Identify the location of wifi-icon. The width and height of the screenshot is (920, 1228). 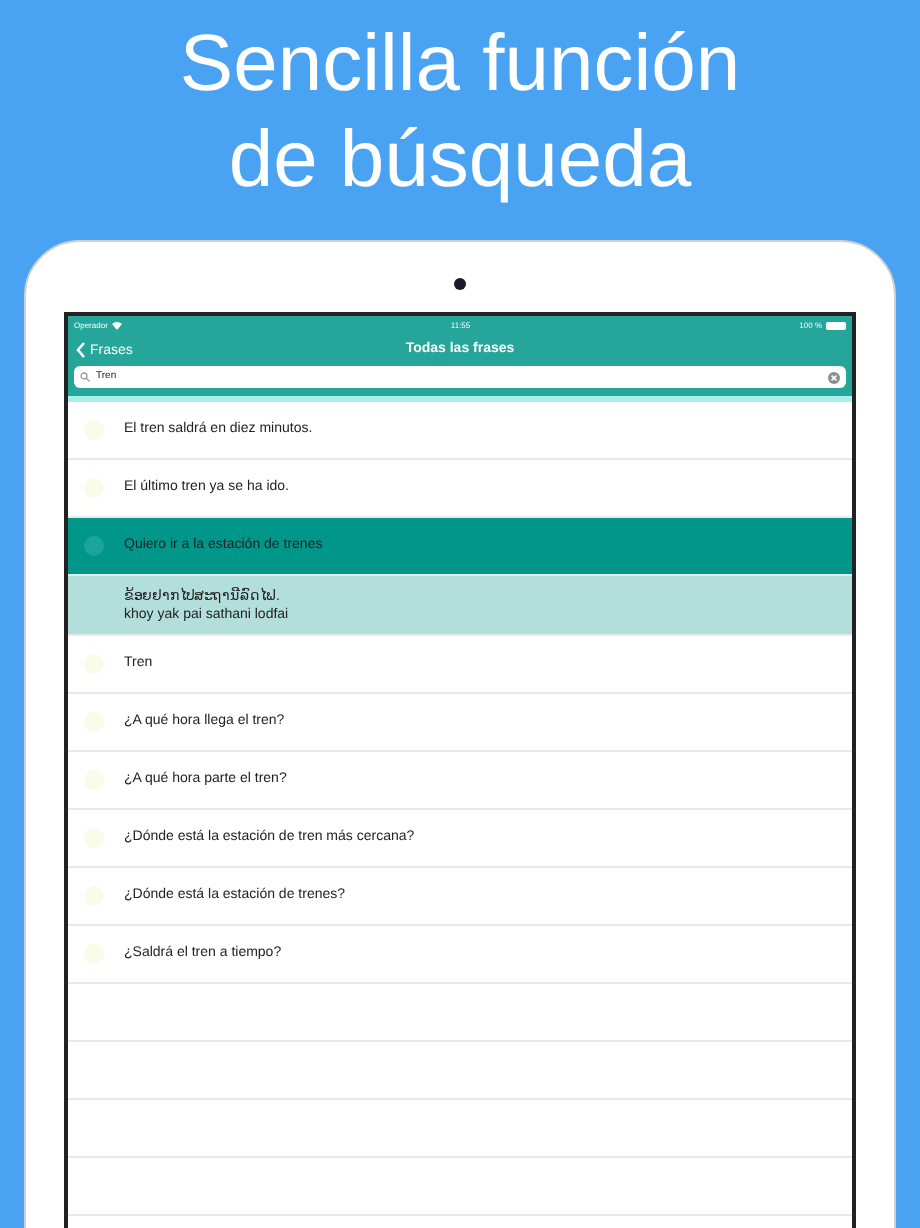
(116, 325).